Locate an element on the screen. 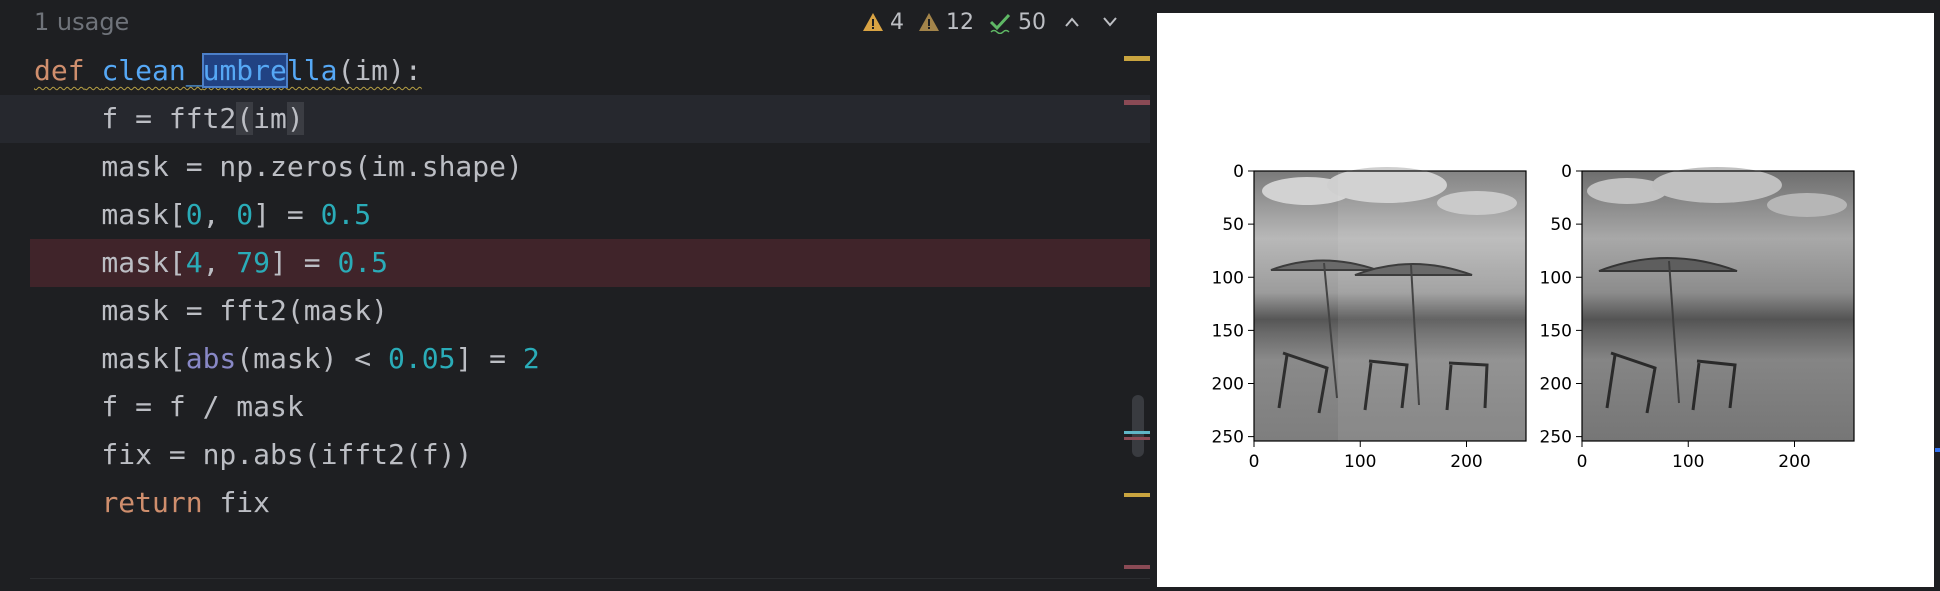 The height and width of the screenshot is (591, 1940). errors-indicator: 4 is located at coordinates (883, 22).